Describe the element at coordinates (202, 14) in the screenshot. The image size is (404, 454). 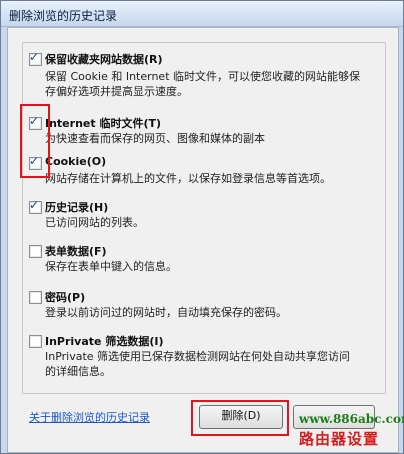
I see `title-bar: 删除浏览的历史记录` at that location.